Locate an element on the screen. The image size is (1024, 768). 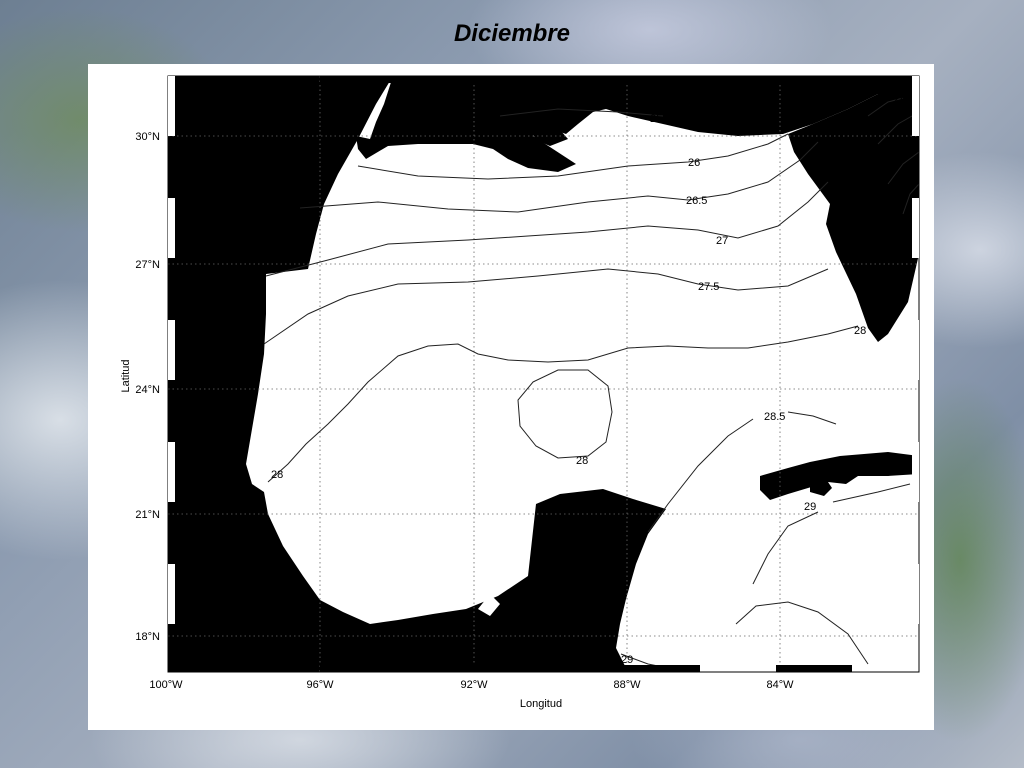
y-tick-18n: 18°N is located at coordinates (147, 637).